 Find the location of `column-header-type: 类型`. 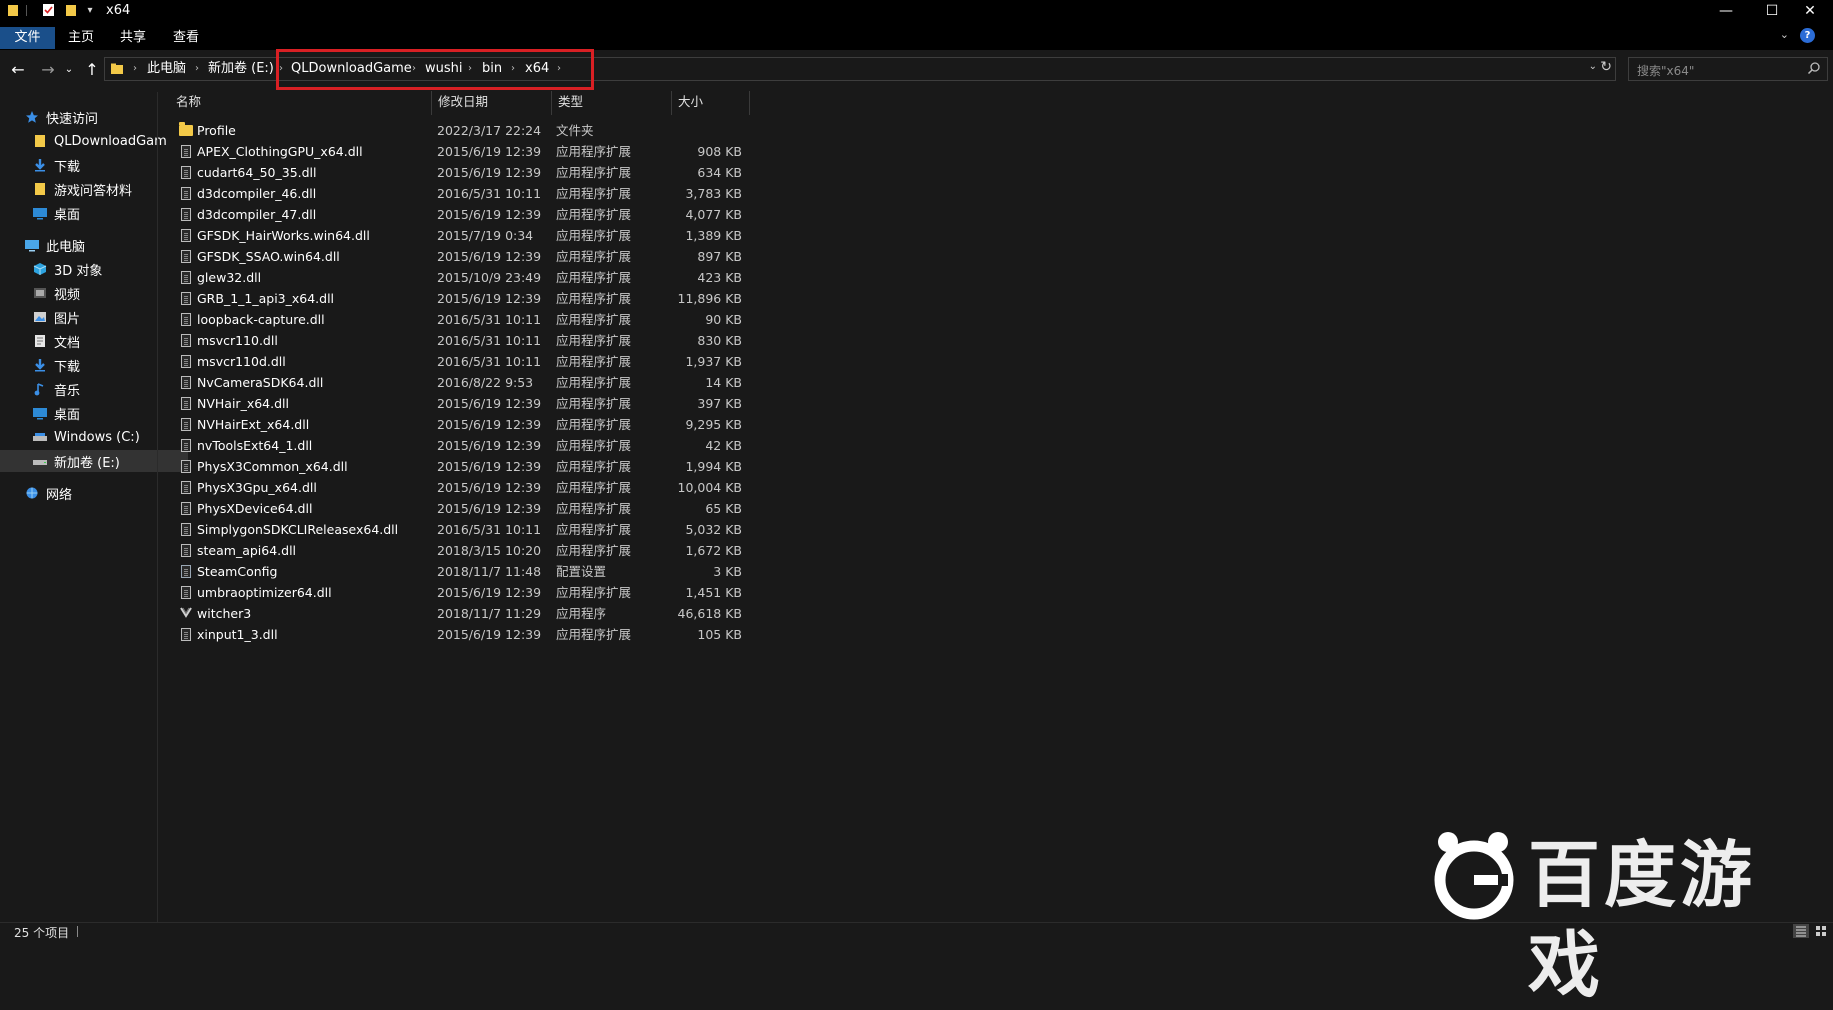

column-header-type: 类型 is located at coordinates (612, 103).